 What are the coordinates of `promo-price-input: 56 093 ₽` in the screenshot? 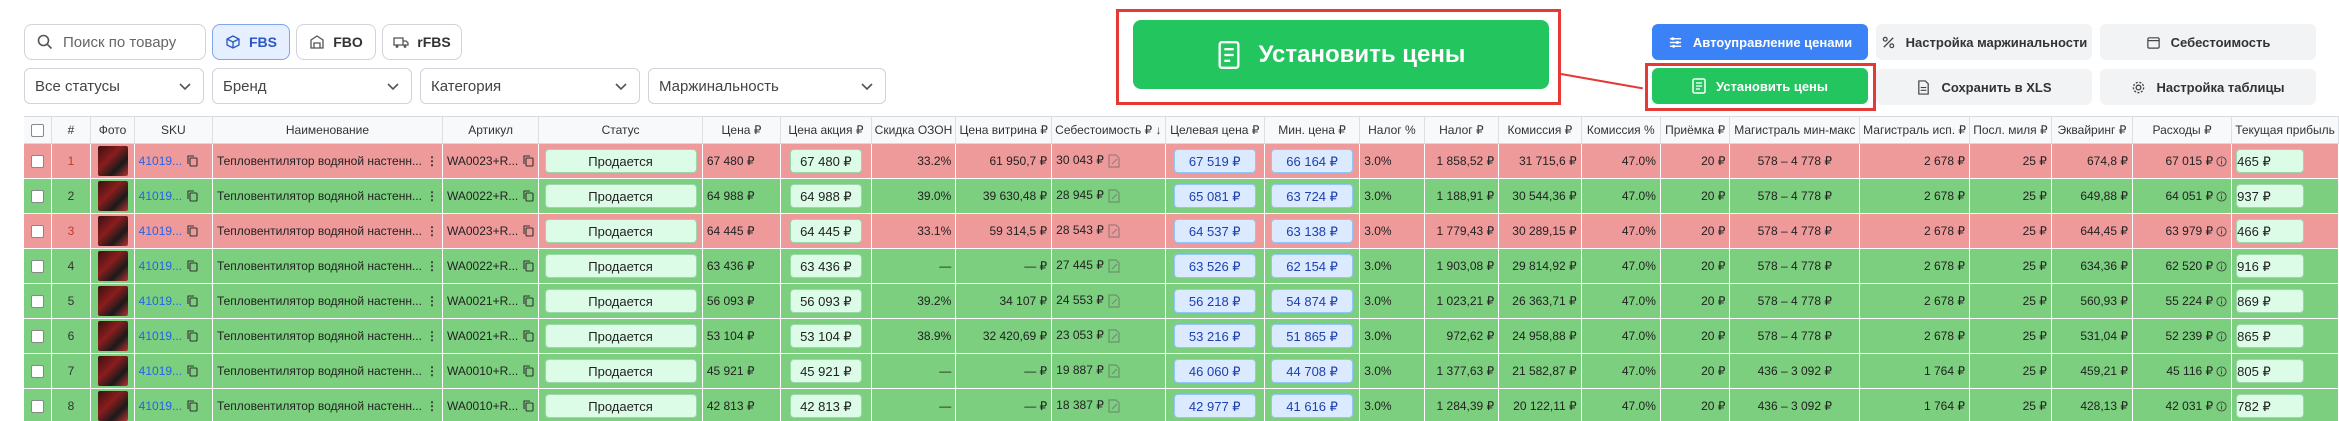 It's located at (825, 300).